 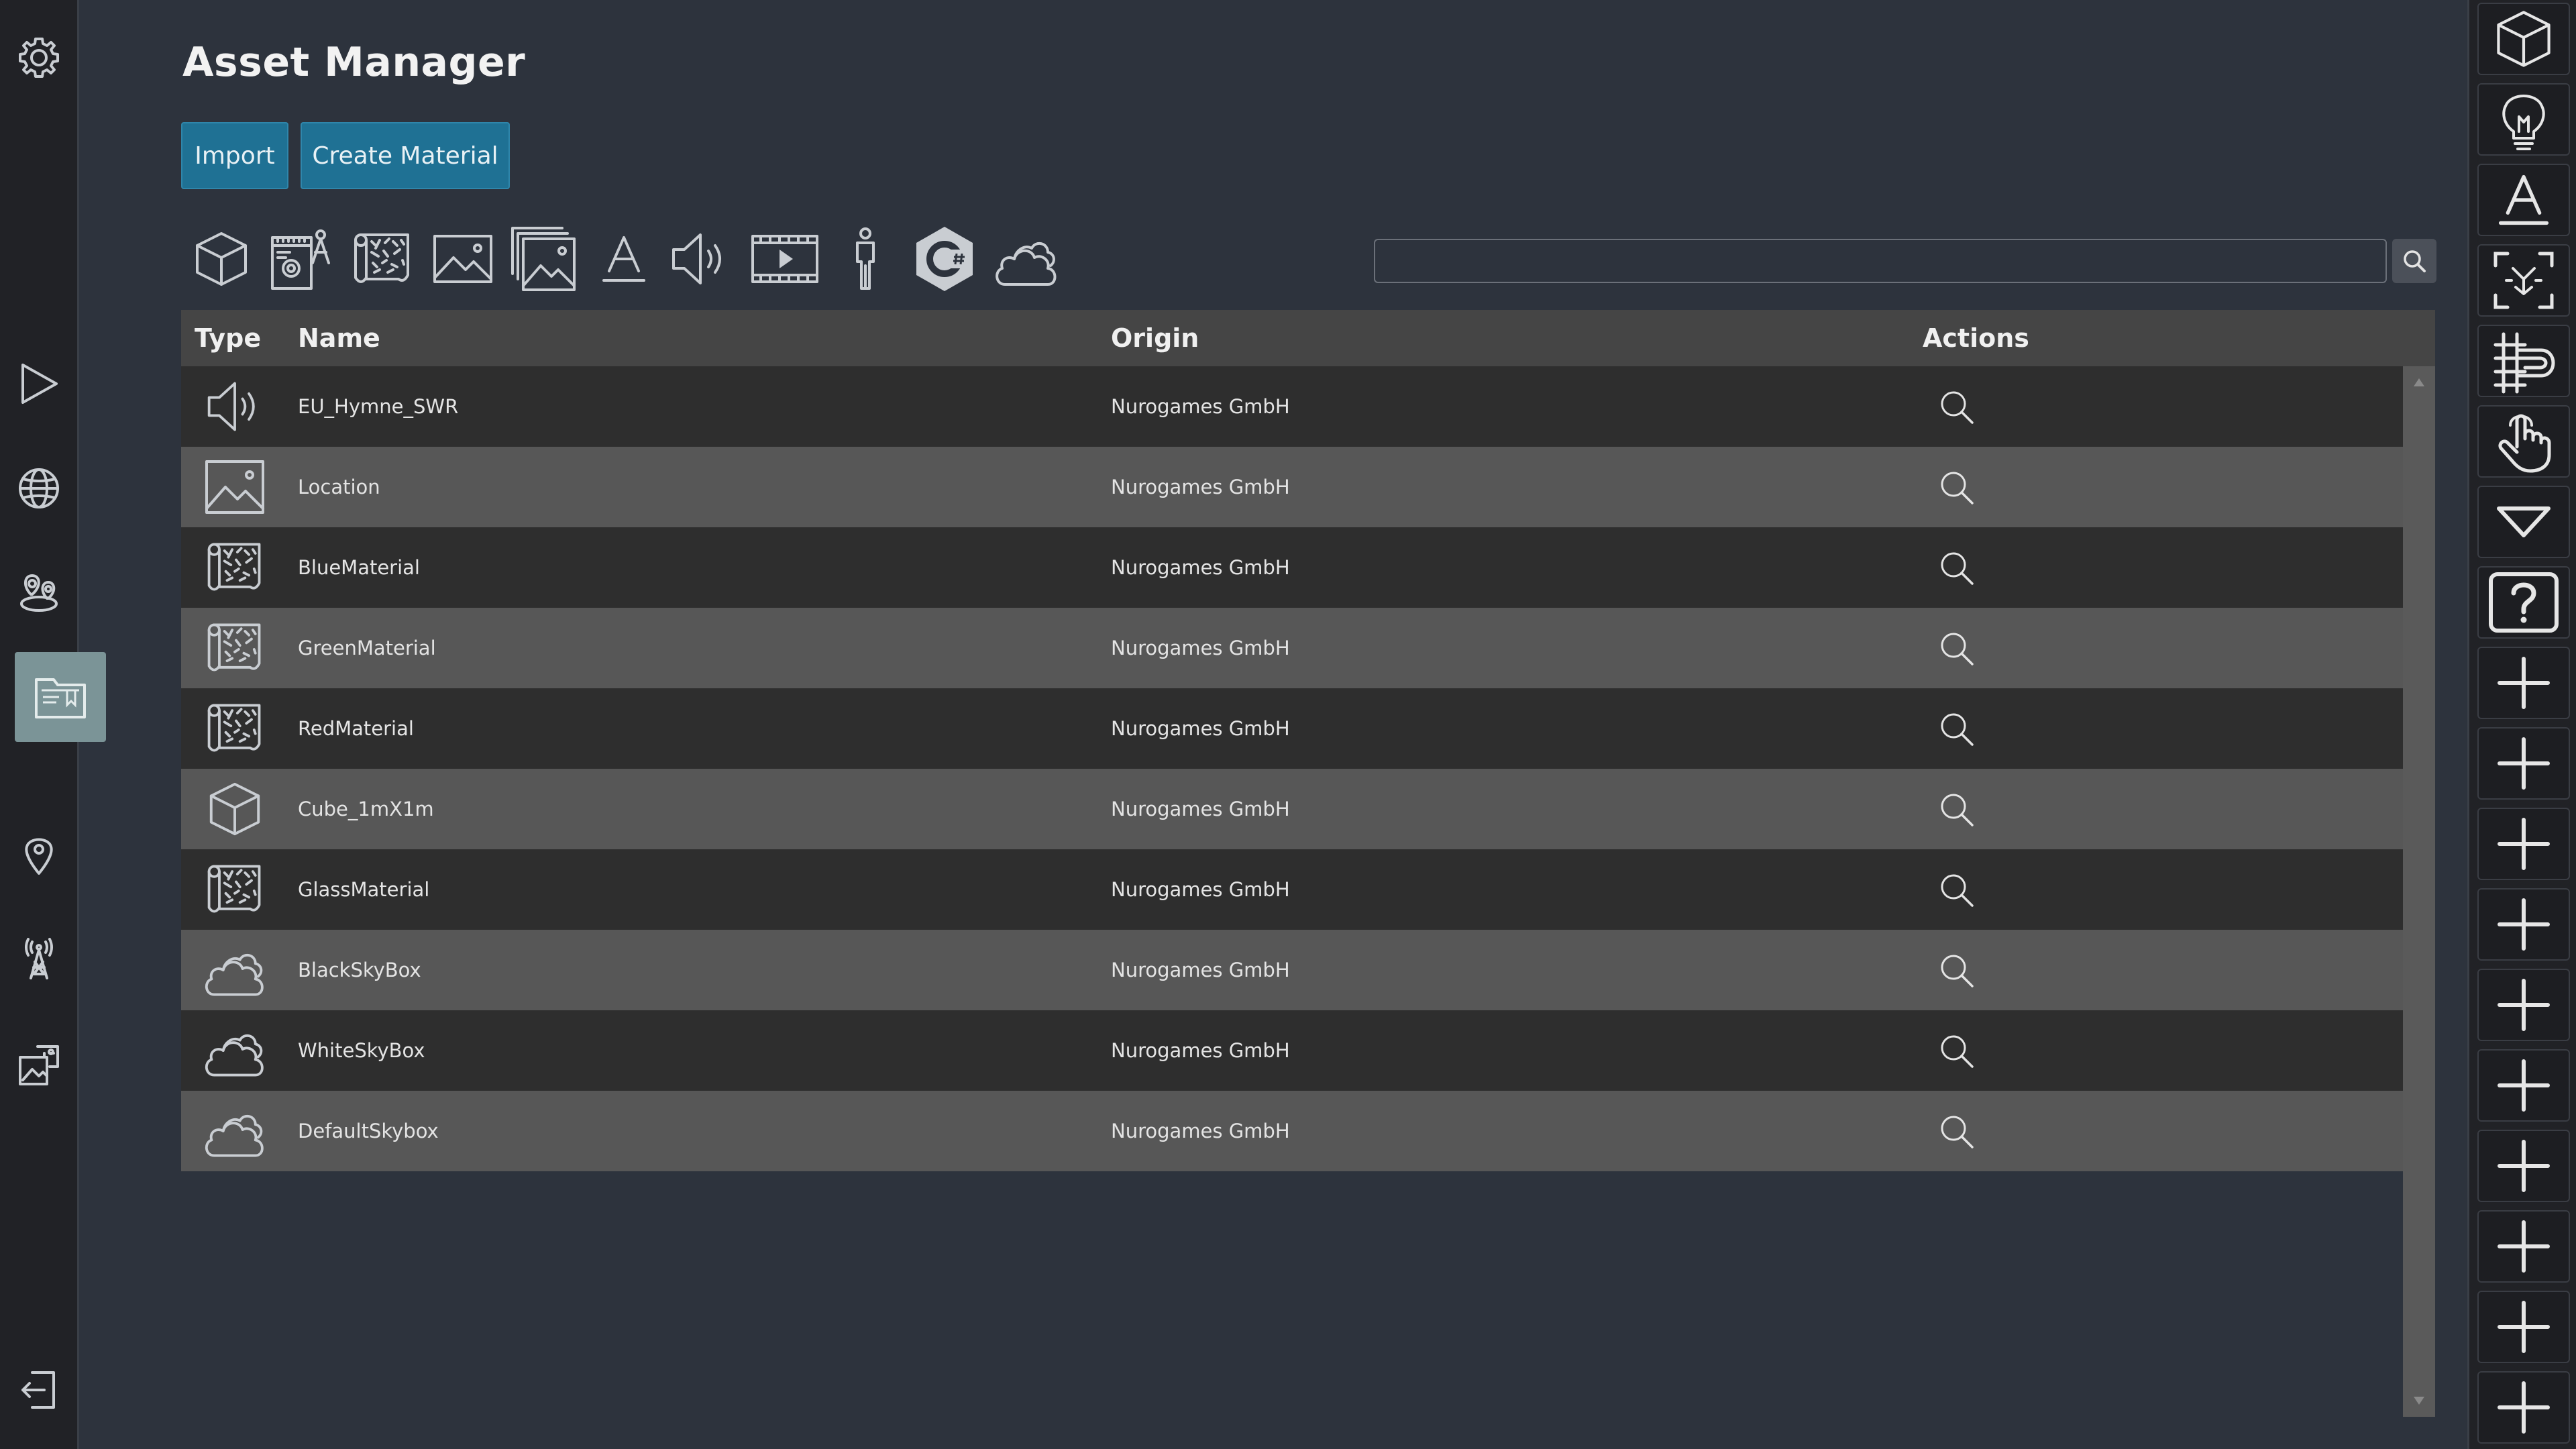 What do you see at coordinates (1292, 1050) in the screenshot?
I see `table-row: WhiteSkyBox Nurogames GmbH` at bounding box center [1292, 1050].